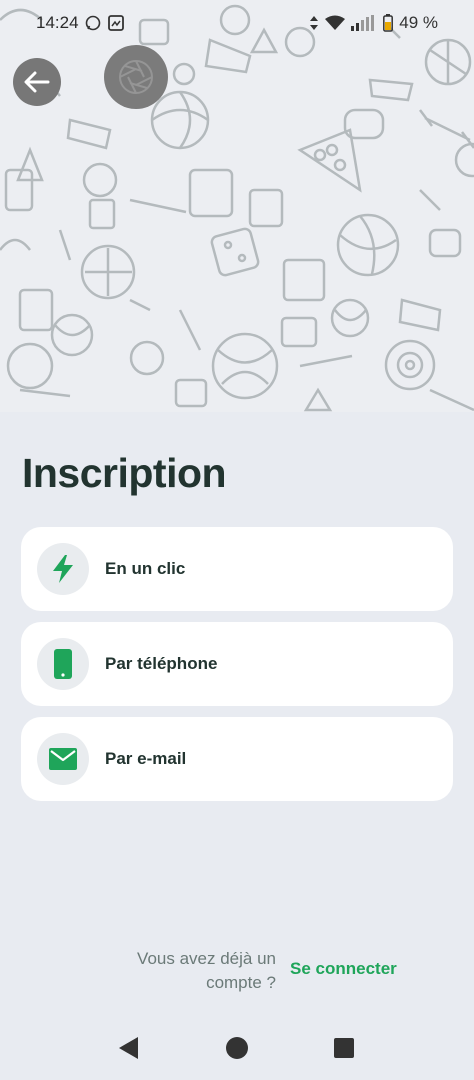 This screenshot has width=474, height=1080. I want to click on have-account-text: Vous avez déjà un compte ?, so click(206, 970).